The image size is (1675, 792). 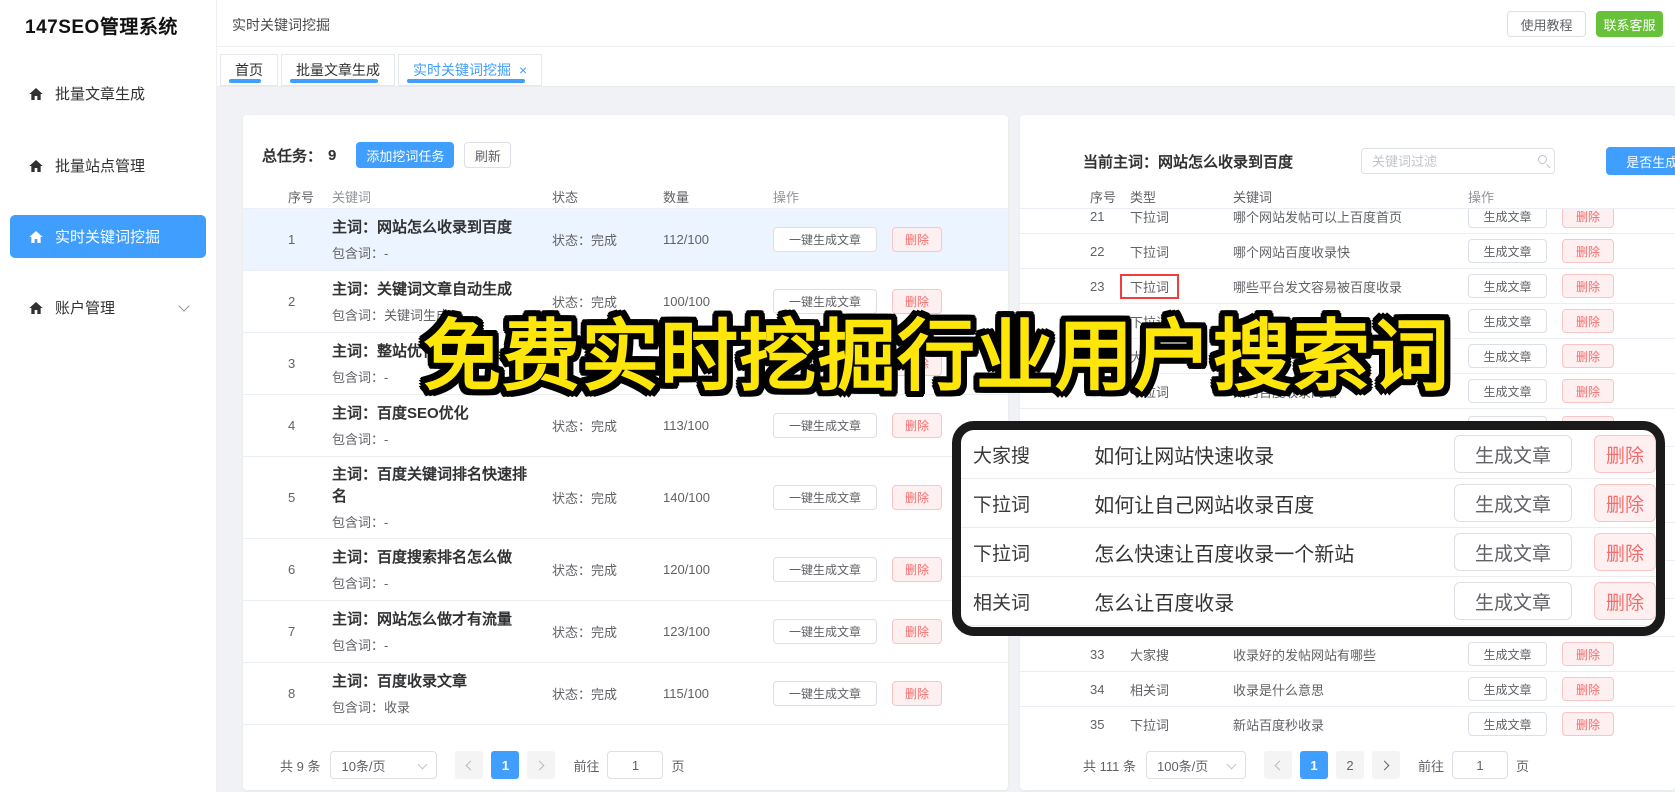 I want to click on page-size-select: 10条/页, so click(x=384, y=765).